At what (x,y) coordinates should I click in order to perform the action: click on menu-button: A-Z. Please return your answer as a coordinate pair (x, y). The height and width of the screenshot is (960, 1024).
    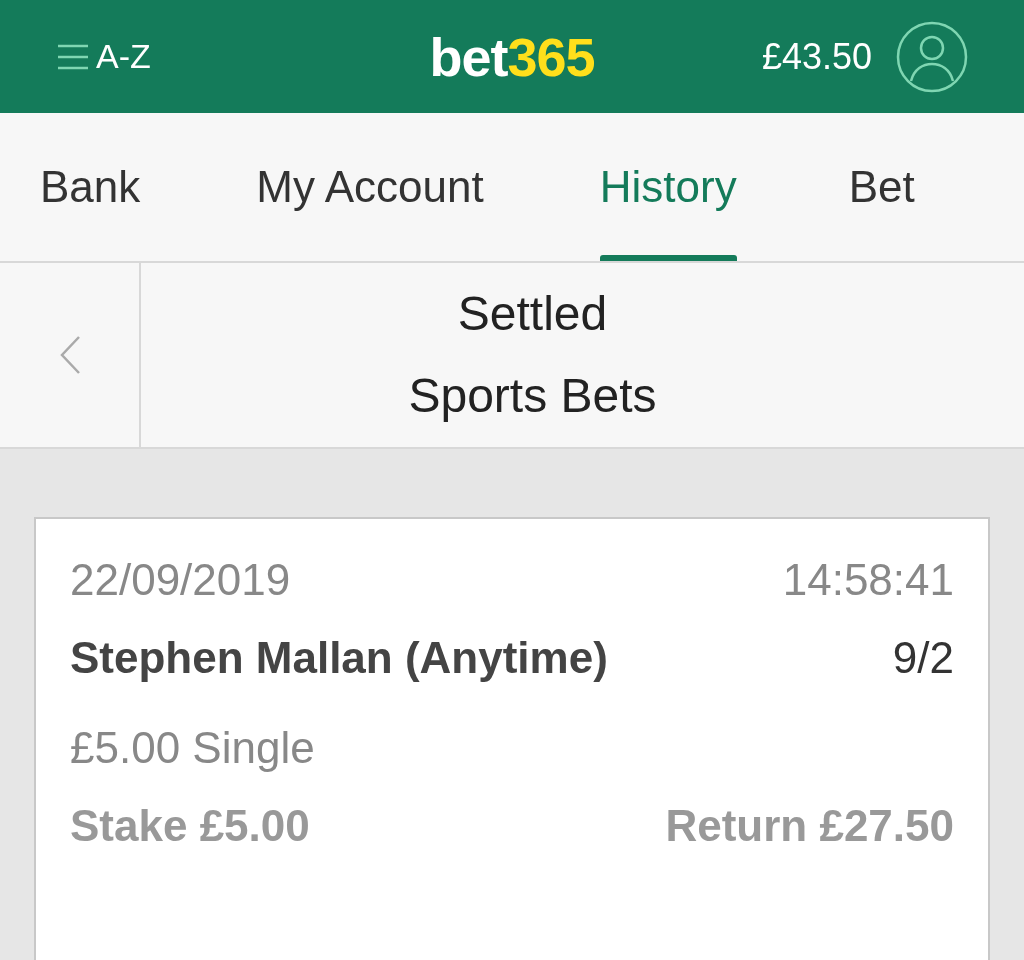
    Looking at the image, I should click on (104, 56).